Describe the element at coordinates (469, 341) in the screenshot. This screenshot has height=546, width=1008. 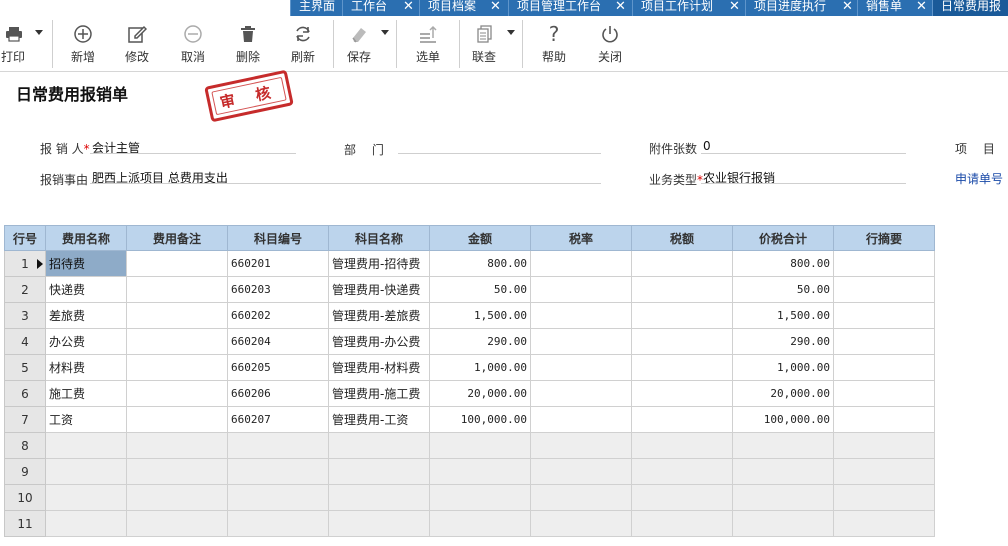
I see `table-row: 4 办公费 660204 管理费用-办公费 290.00 290.00` at that location.